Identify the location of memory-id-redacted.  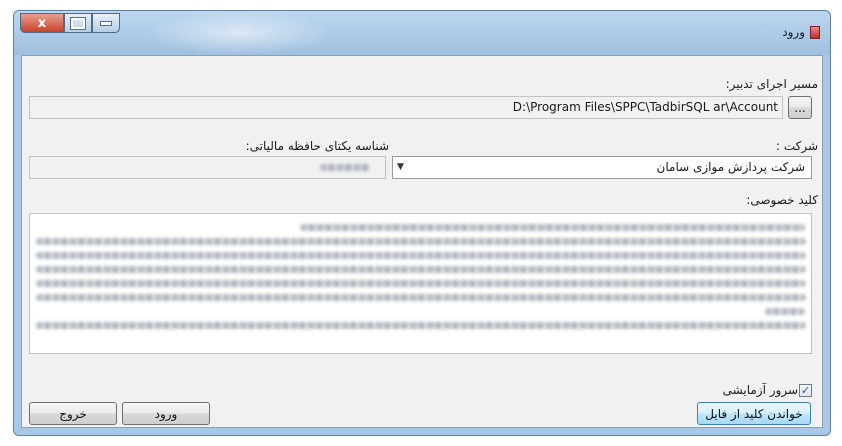
(345, 167).